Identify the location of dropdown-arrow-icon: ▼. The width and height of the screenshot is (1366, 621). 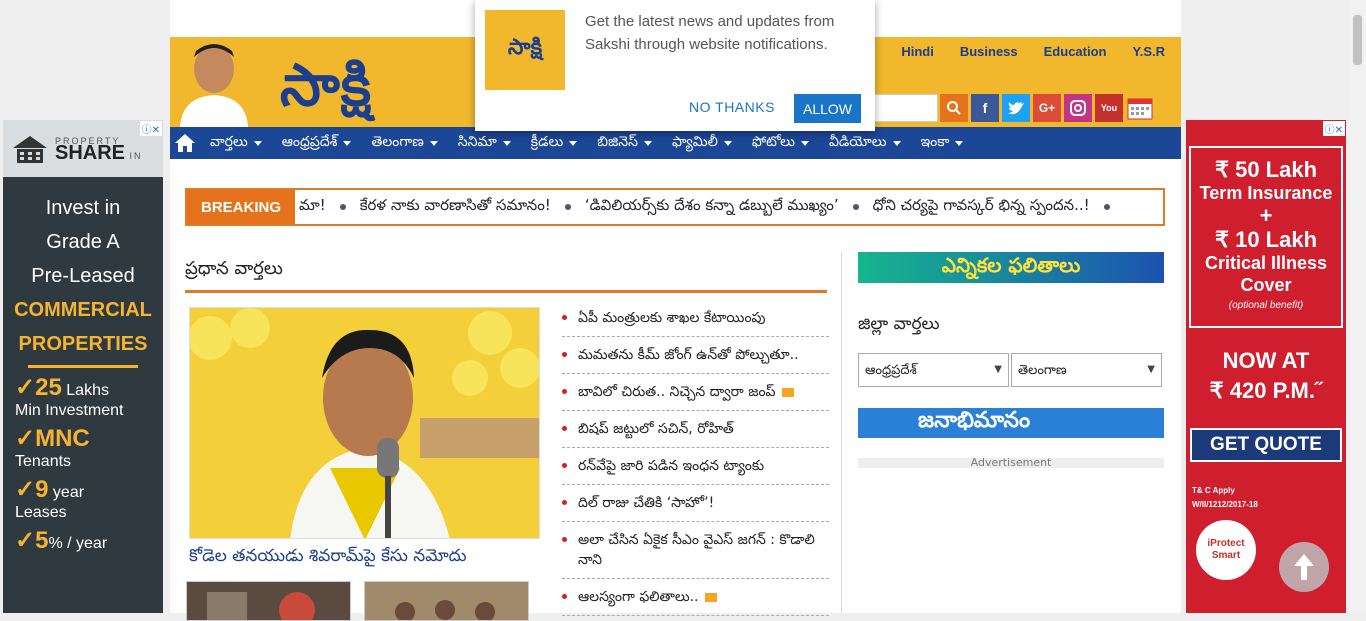
(998, 369).